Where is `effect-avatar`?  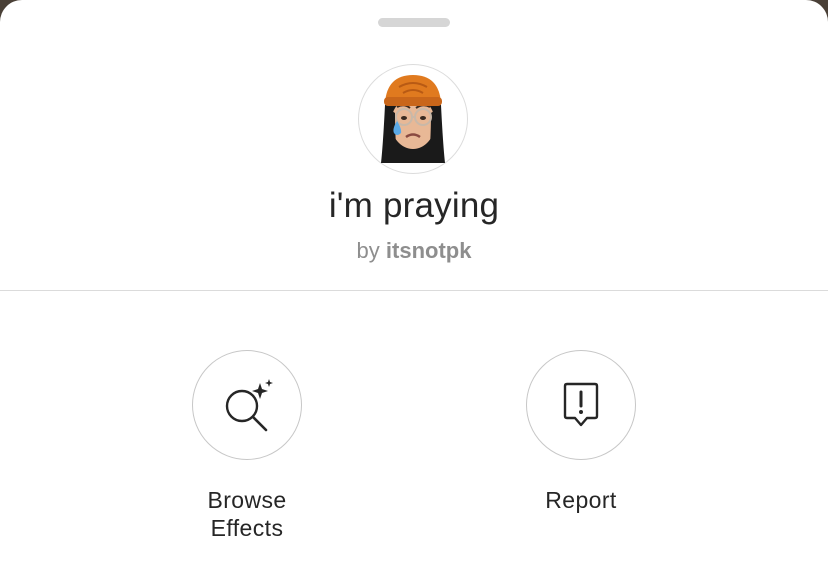 effect-avatar is located at coordinates (413, 119).